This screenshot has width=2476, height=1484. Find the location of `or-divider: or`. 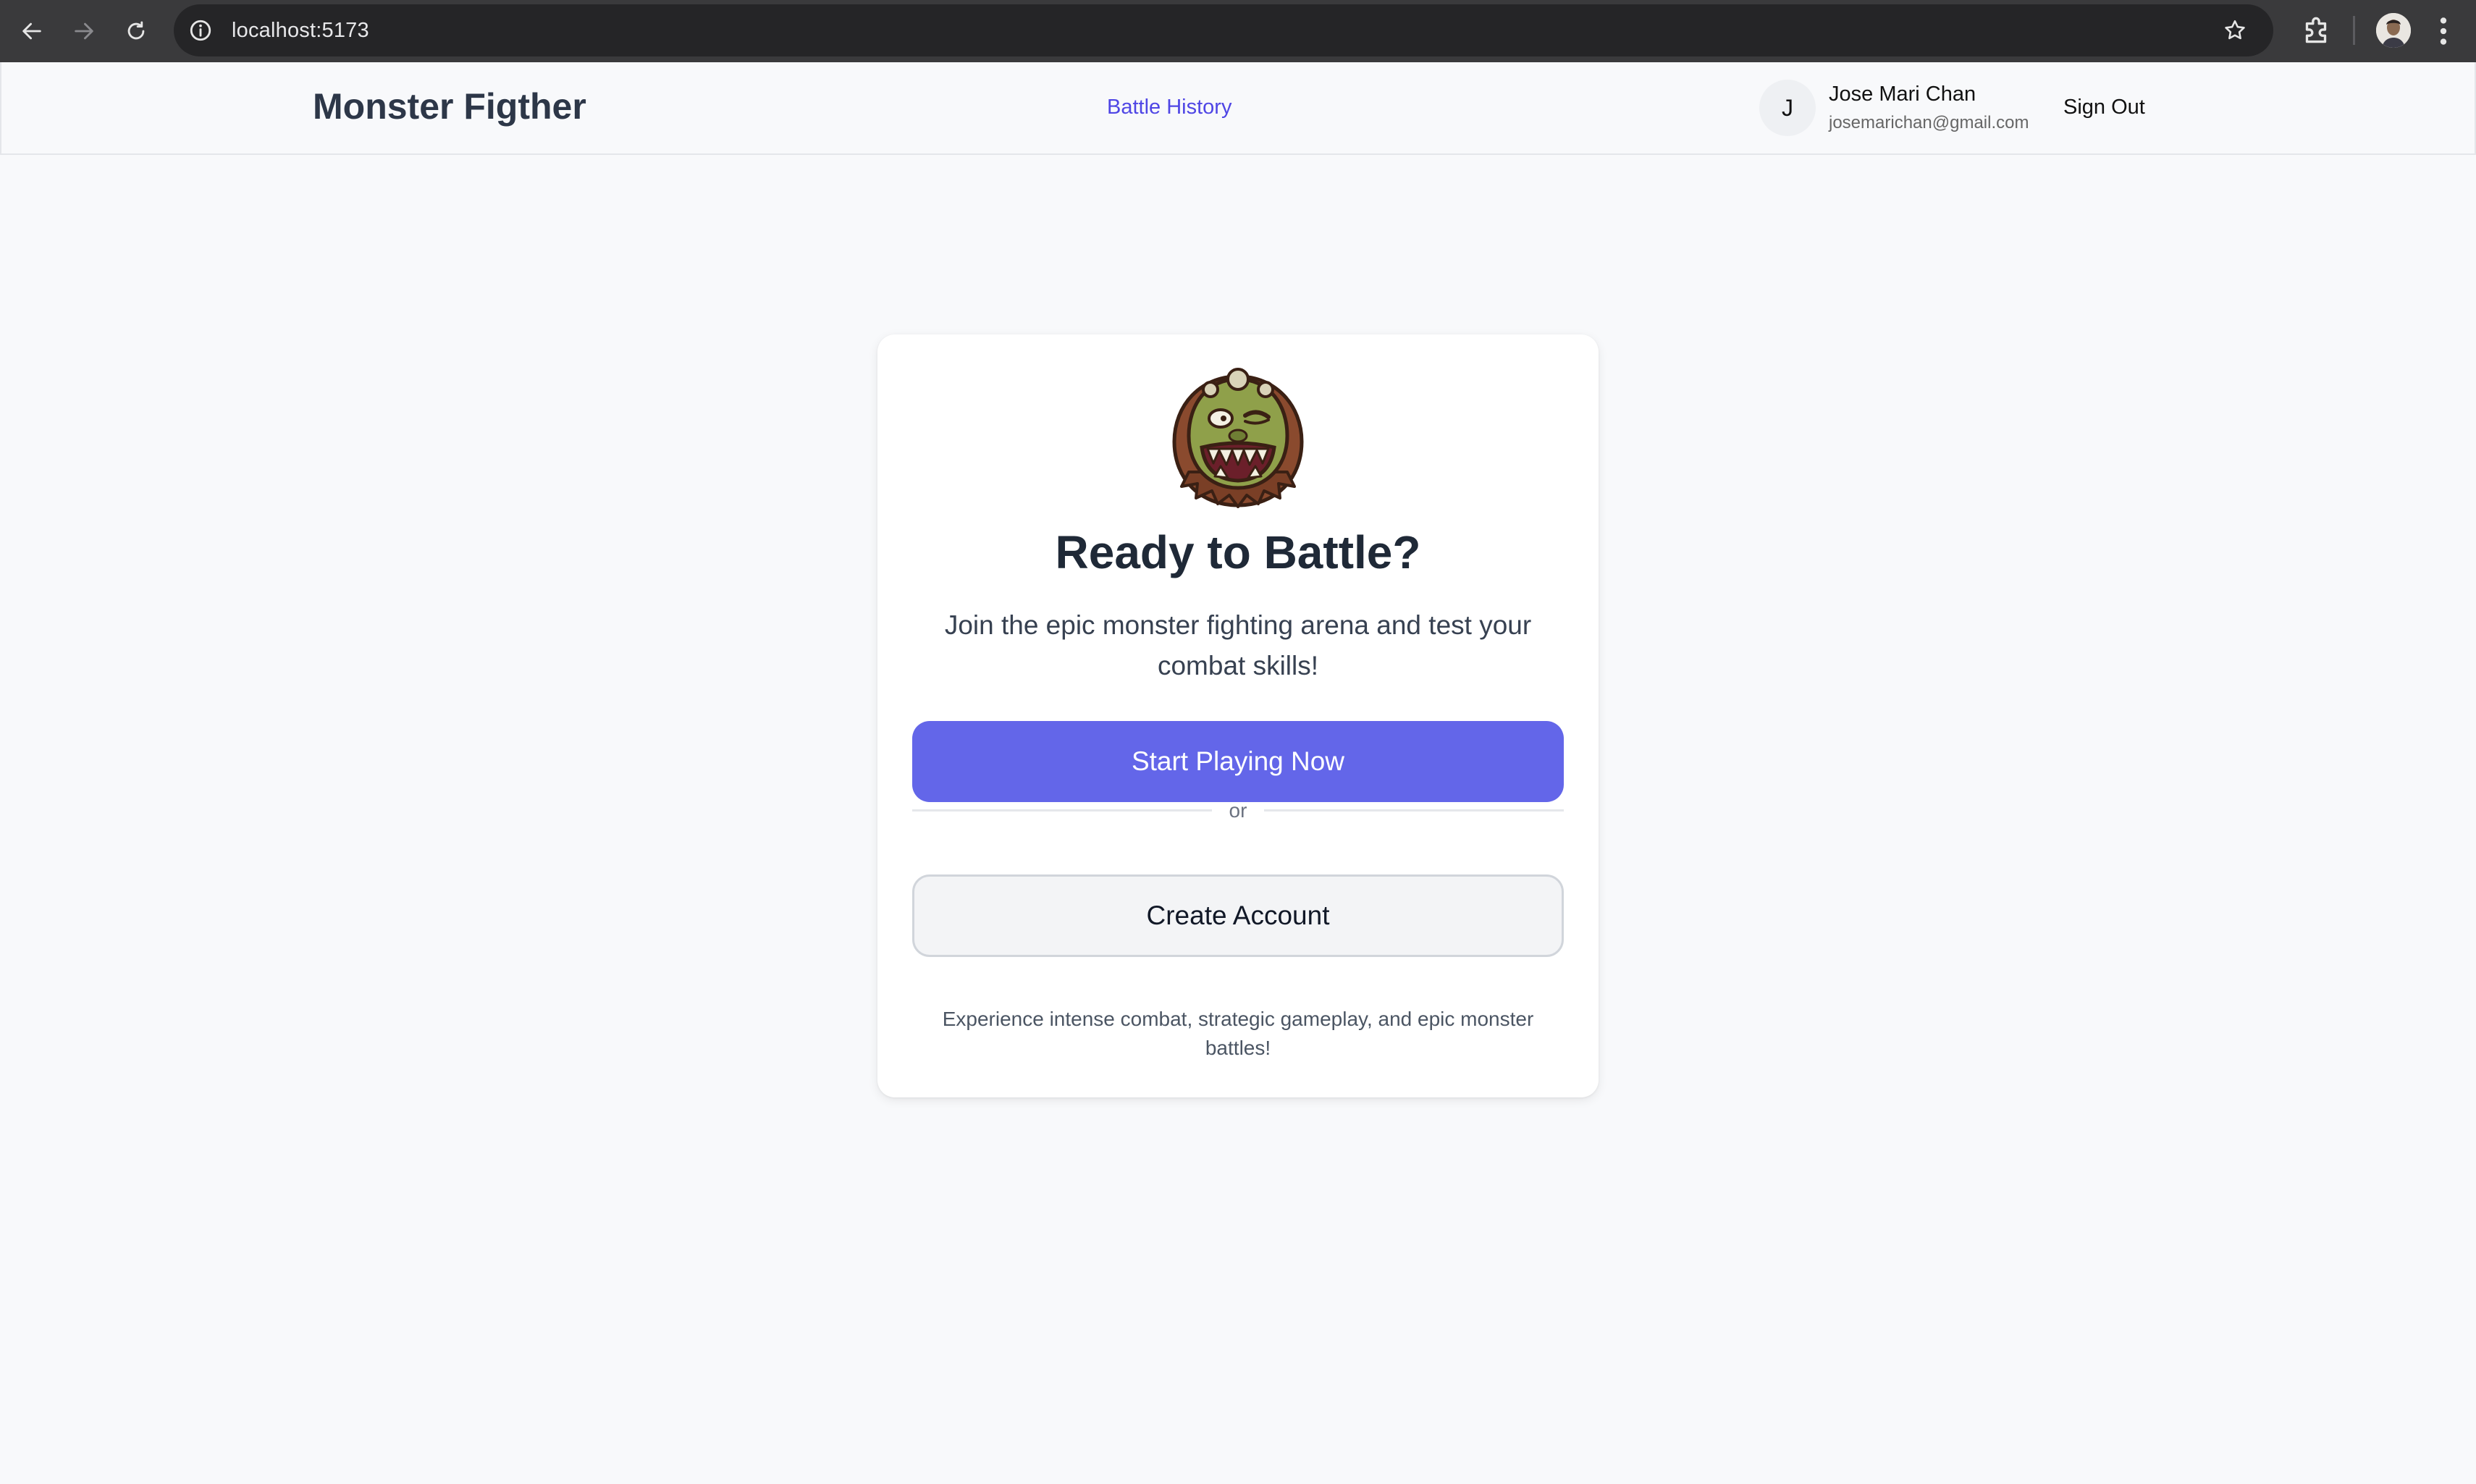

or-divider: or is located at coordinates (1238, 813).